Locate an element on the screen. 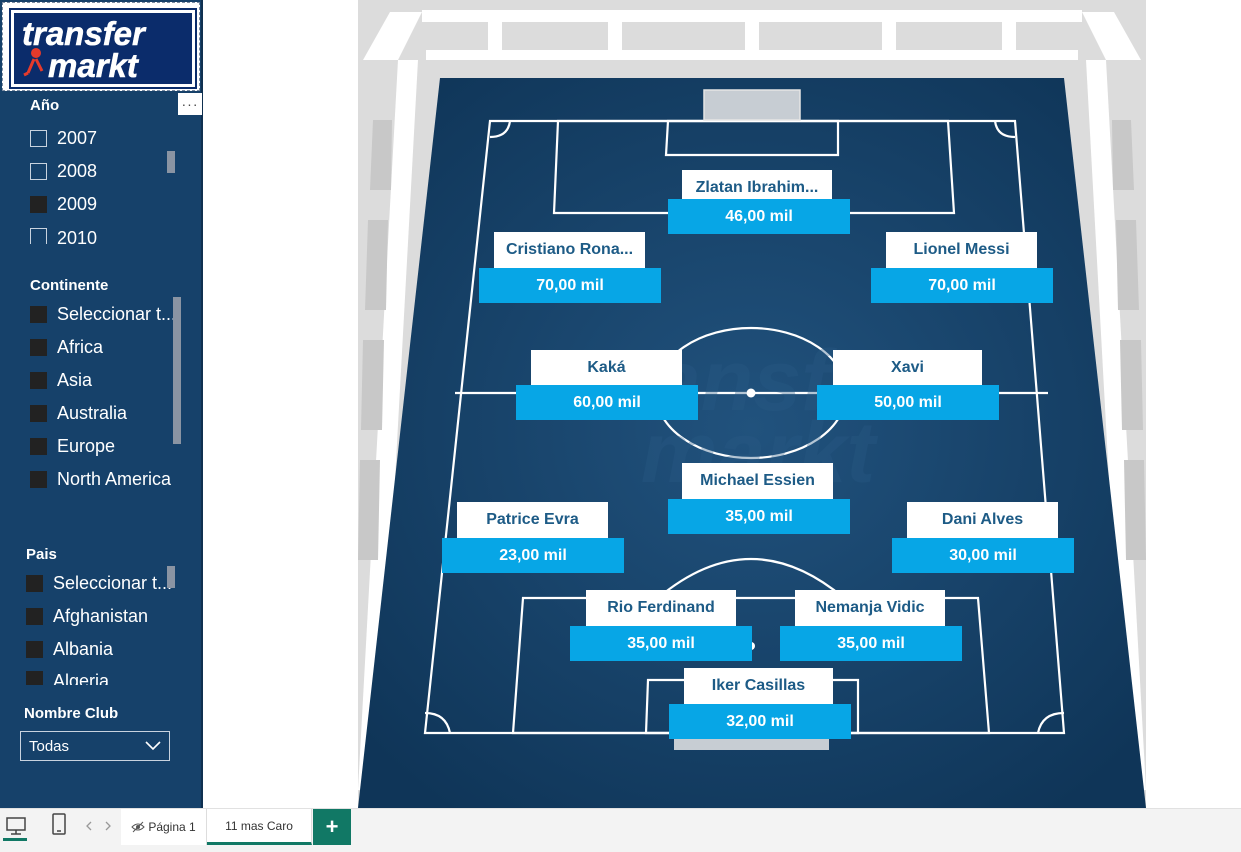 The image size is (1241, 852). continent-option-europe: Europe is located at coordinates (72, 446).